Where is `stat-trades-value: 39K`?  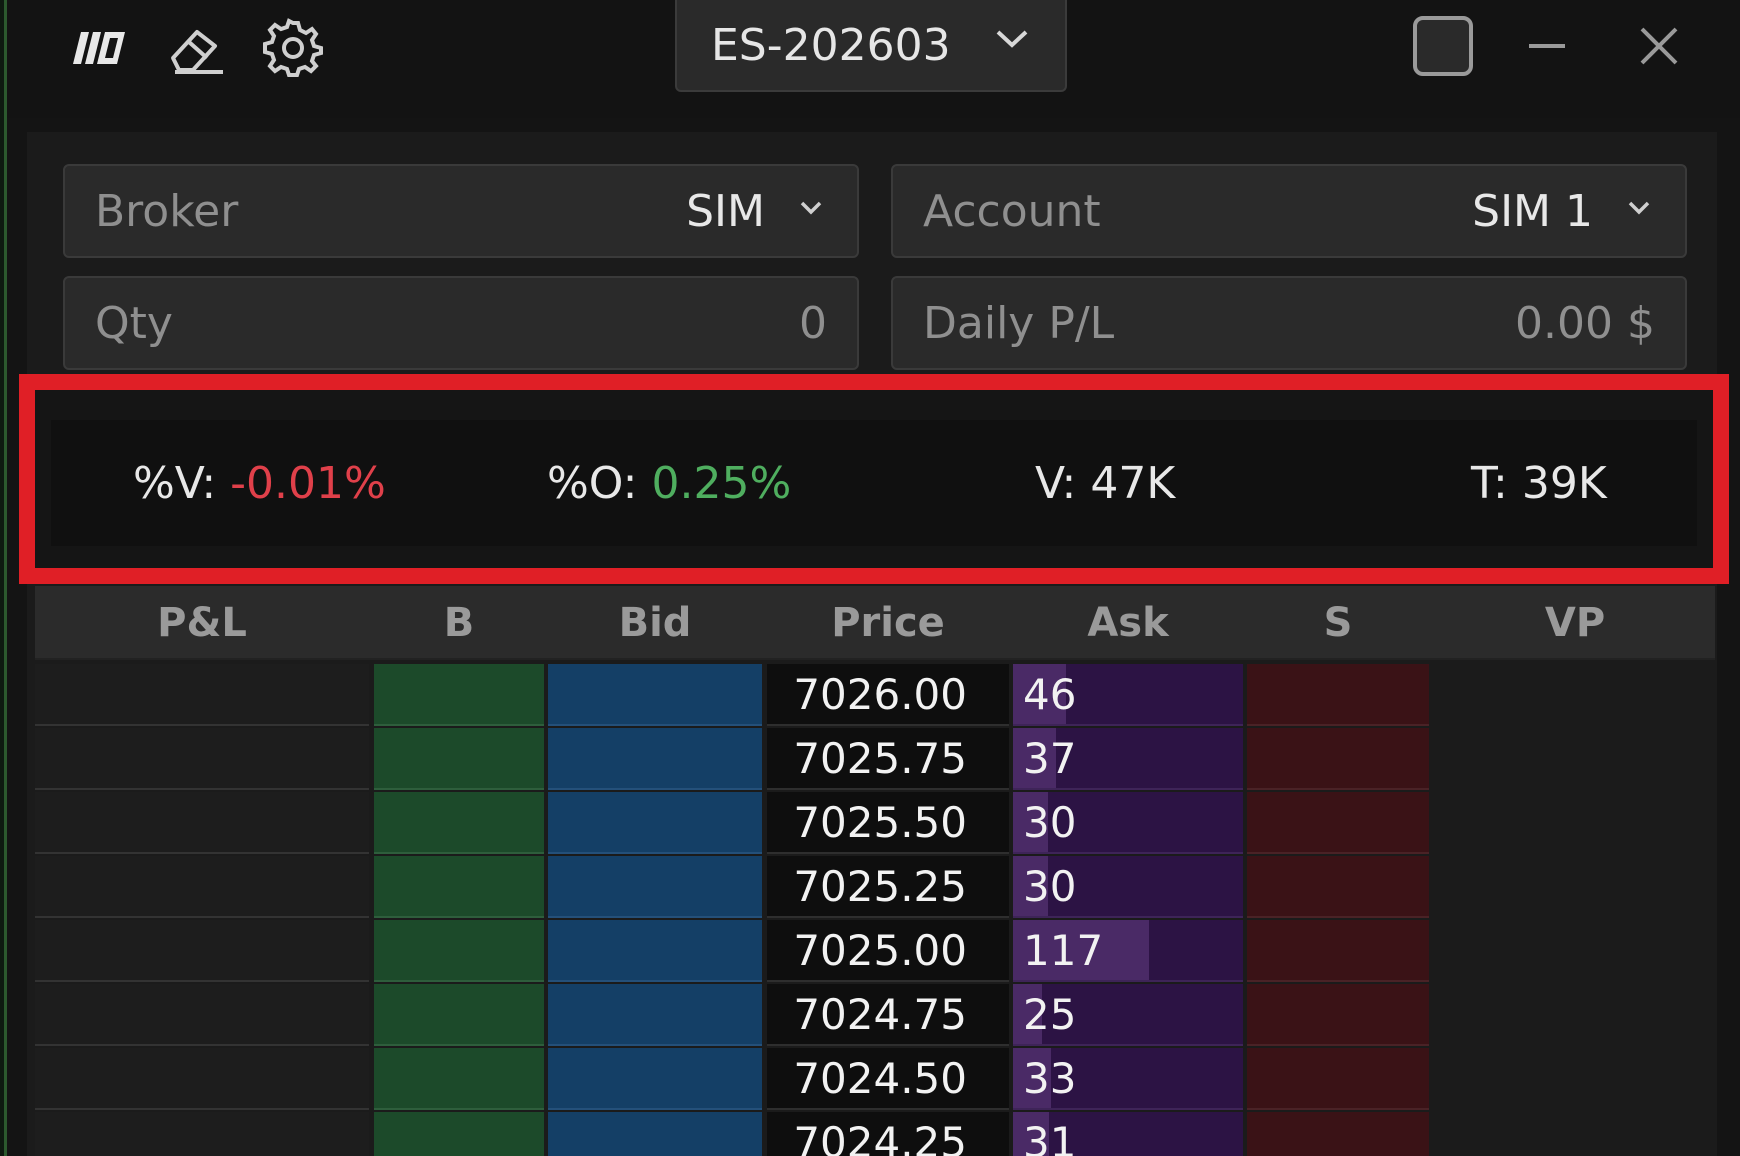 stat-trades-value: 39K is located at coordinates (1564, 483).